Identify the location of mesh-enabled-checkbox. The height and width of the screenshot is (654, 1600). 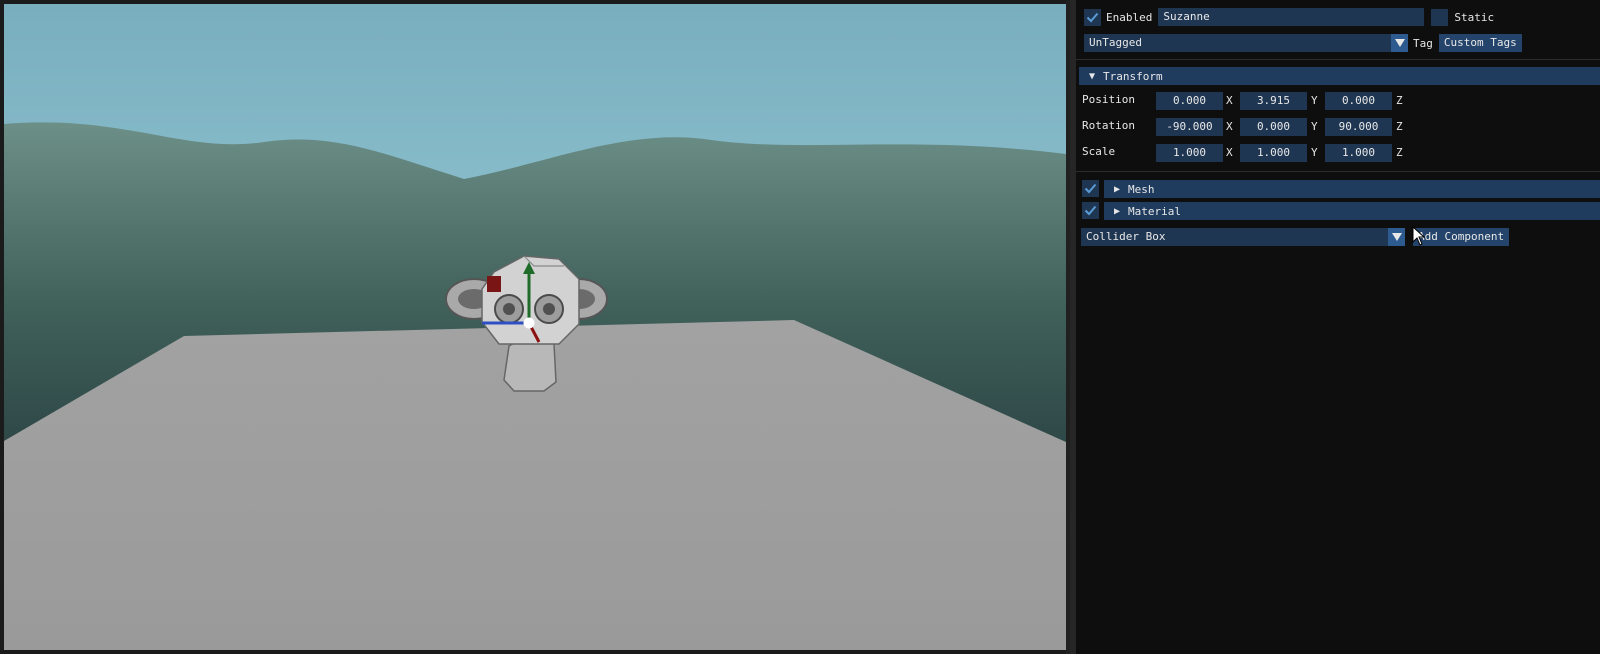
(1090, 188).